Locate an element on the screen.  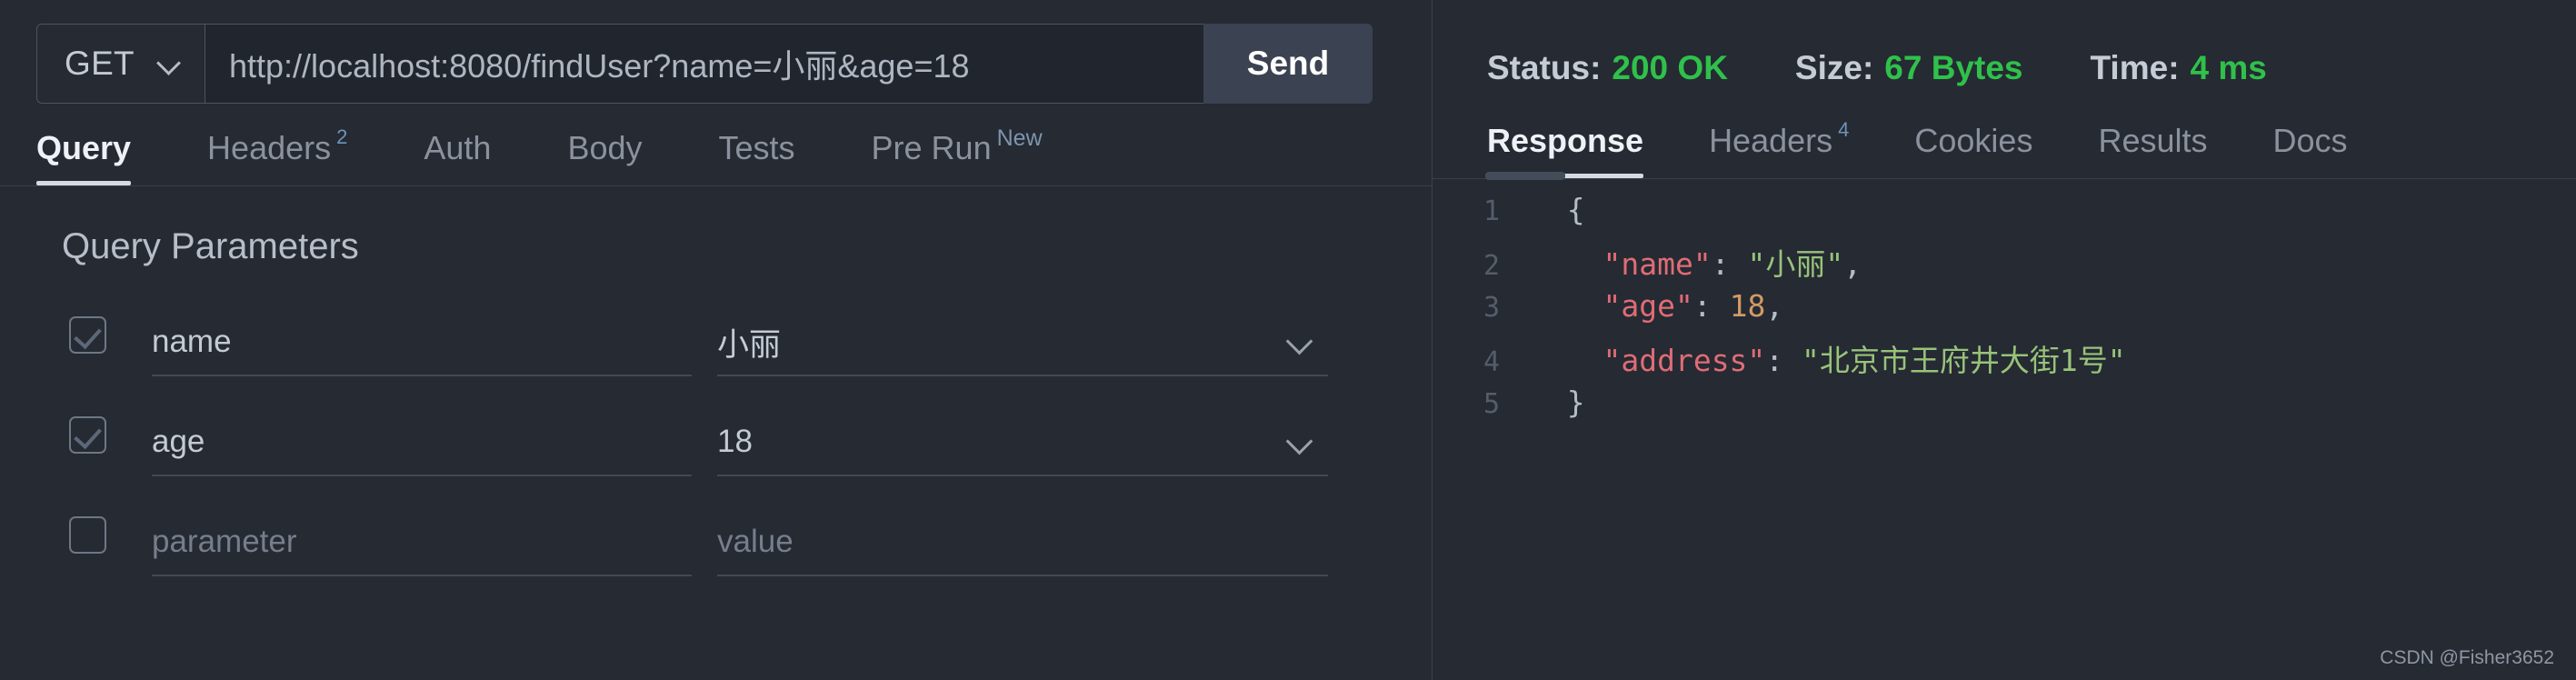
tab-label: Cookies is located at coordinates (1973, 140).